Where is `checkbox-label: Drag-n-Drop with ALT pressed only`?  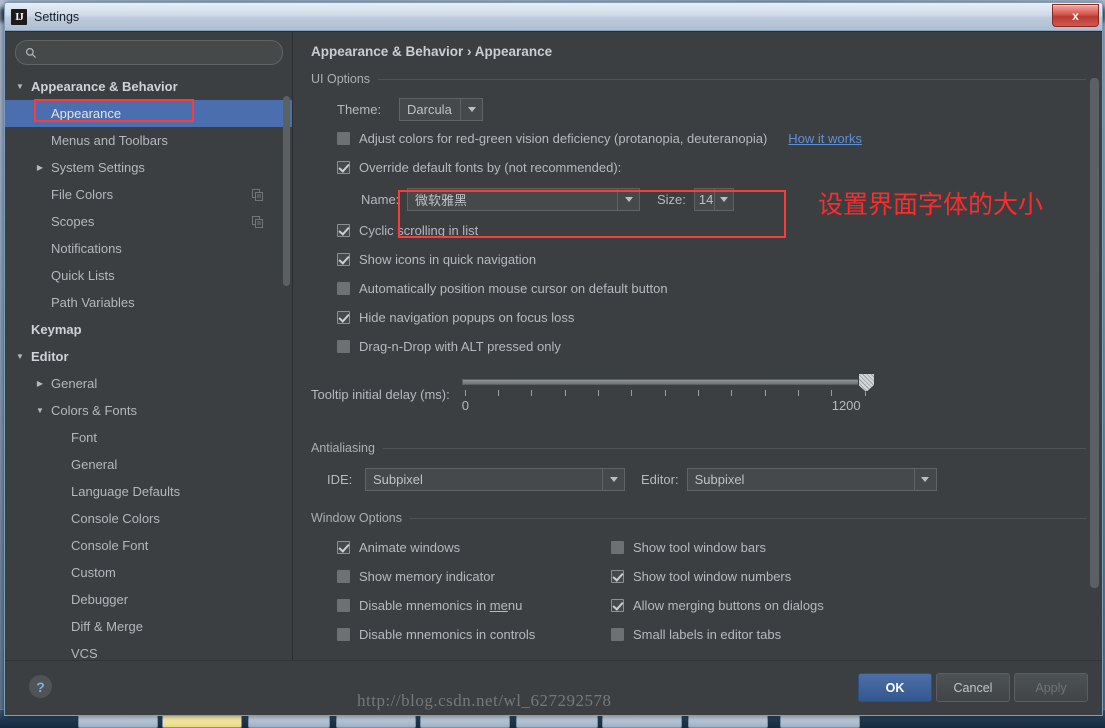
checkbox-label: Drag-n-Drop with ALT pressed only is located at coordinates (460, 346).